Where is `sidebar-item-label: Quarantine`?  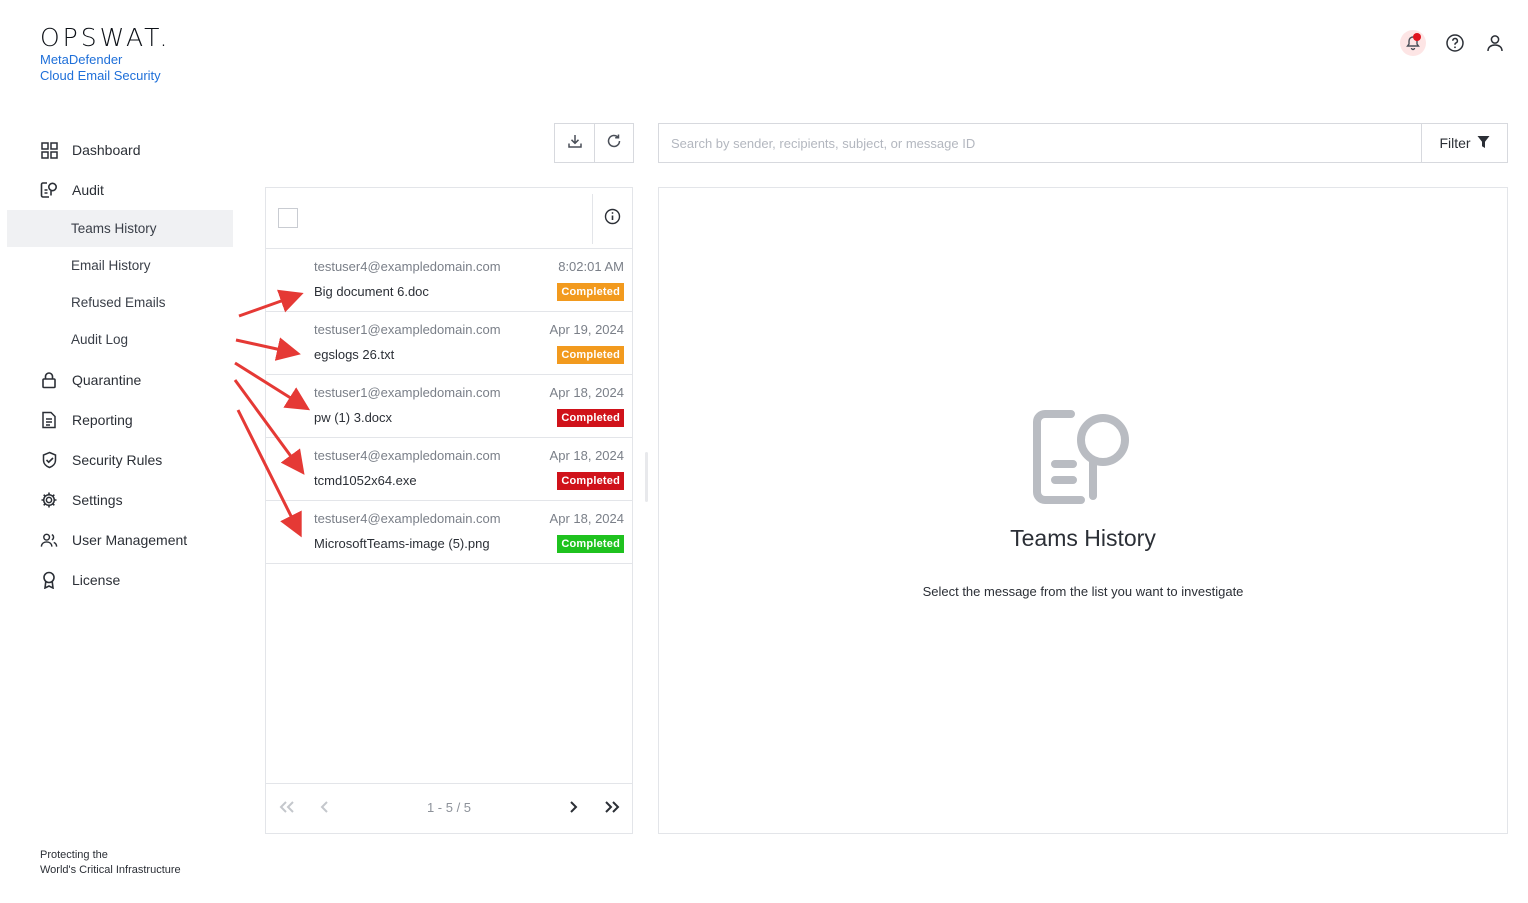 sidebar-item-label: Quarantine is located at coordinates (107, 380).